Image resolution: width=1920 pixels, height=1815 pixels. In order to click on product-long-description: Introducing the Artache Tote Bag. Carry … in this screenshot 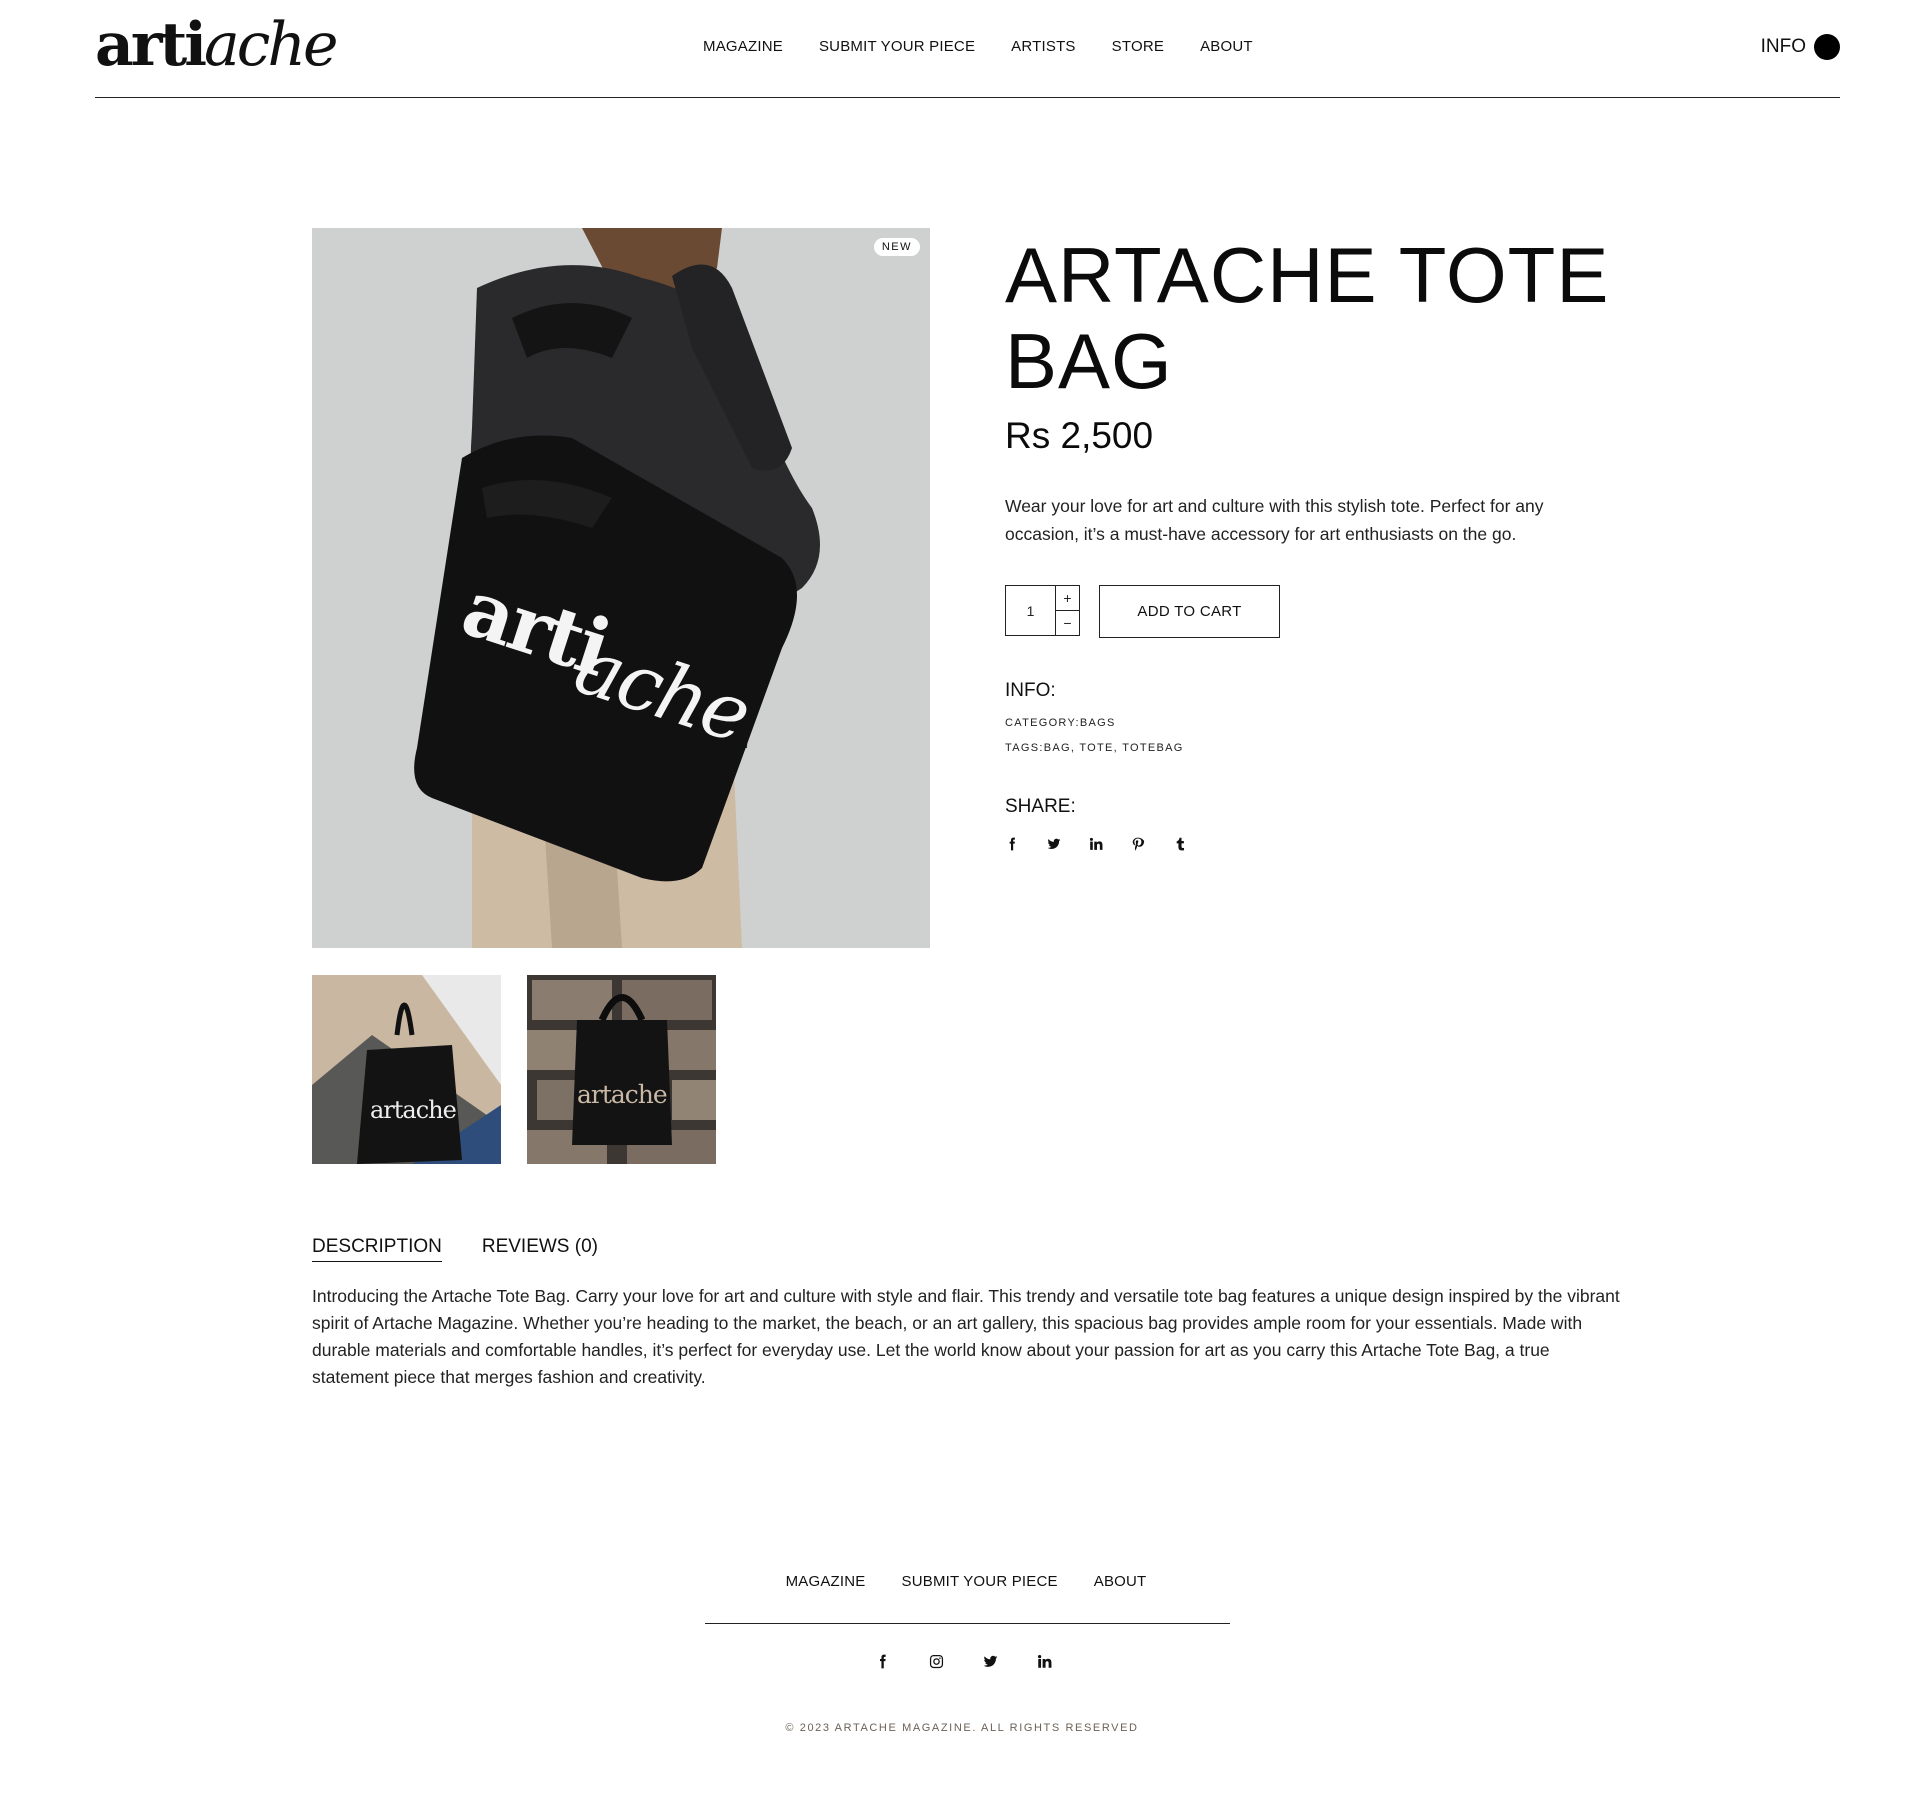, I will do `click(966, 1336)`.